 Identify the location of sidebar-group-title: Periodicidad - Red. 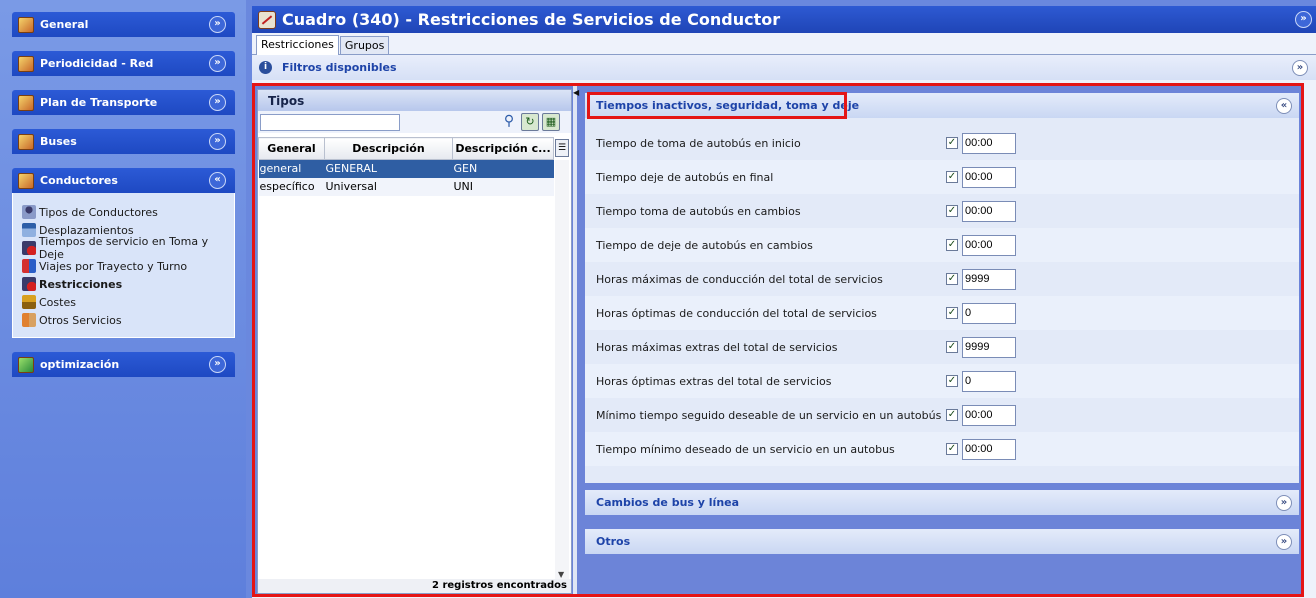
(97, 63).